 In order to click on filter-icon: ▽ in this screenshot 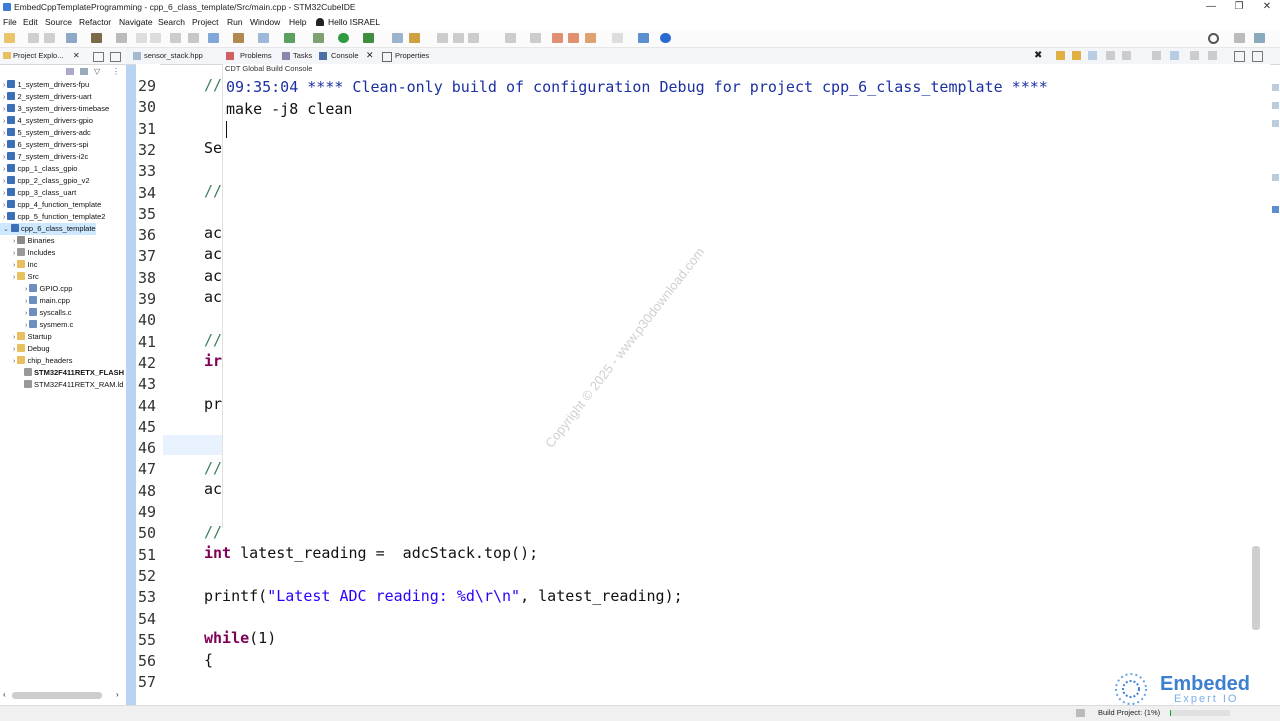, I will do `click(97, 71)`.